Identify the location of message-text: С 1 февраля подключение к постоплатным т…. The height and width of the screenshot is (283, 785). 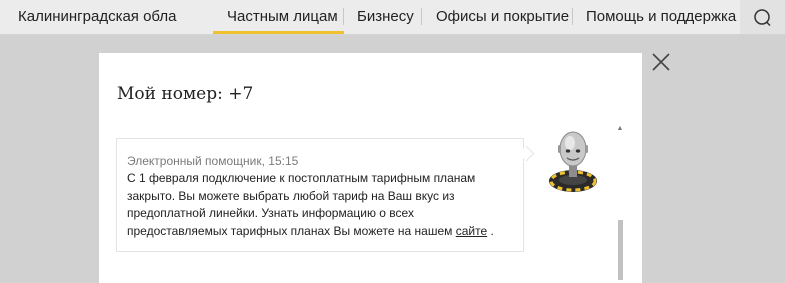
(317, 205).